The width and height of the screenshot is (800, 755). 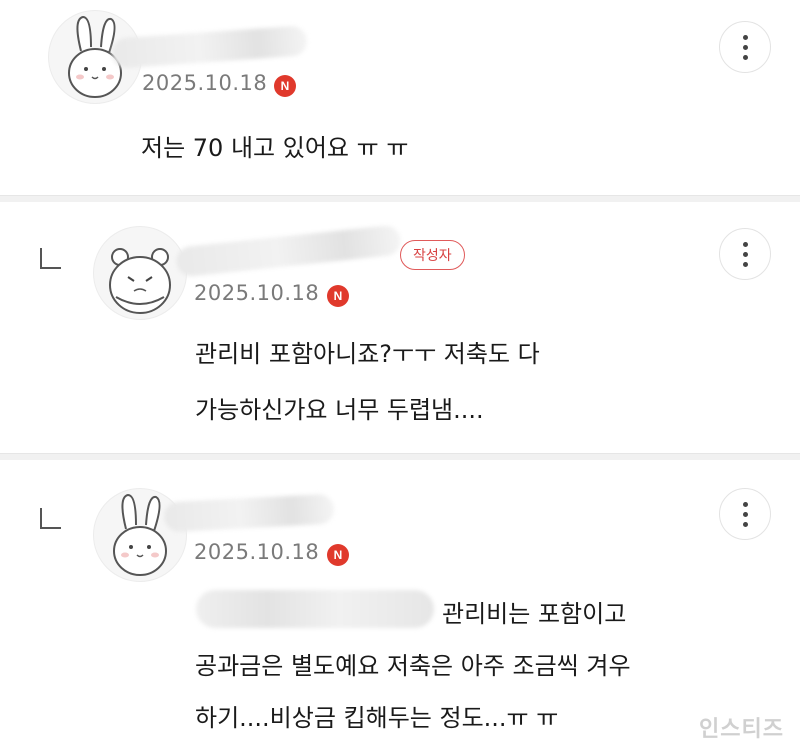 What do you see at coordinates (367, 354) in the screenshot?
I see `comment-text-line: 관리비 포함아니죠?ㅜㅜ 저축도 다` at bounding box center [367, 354].